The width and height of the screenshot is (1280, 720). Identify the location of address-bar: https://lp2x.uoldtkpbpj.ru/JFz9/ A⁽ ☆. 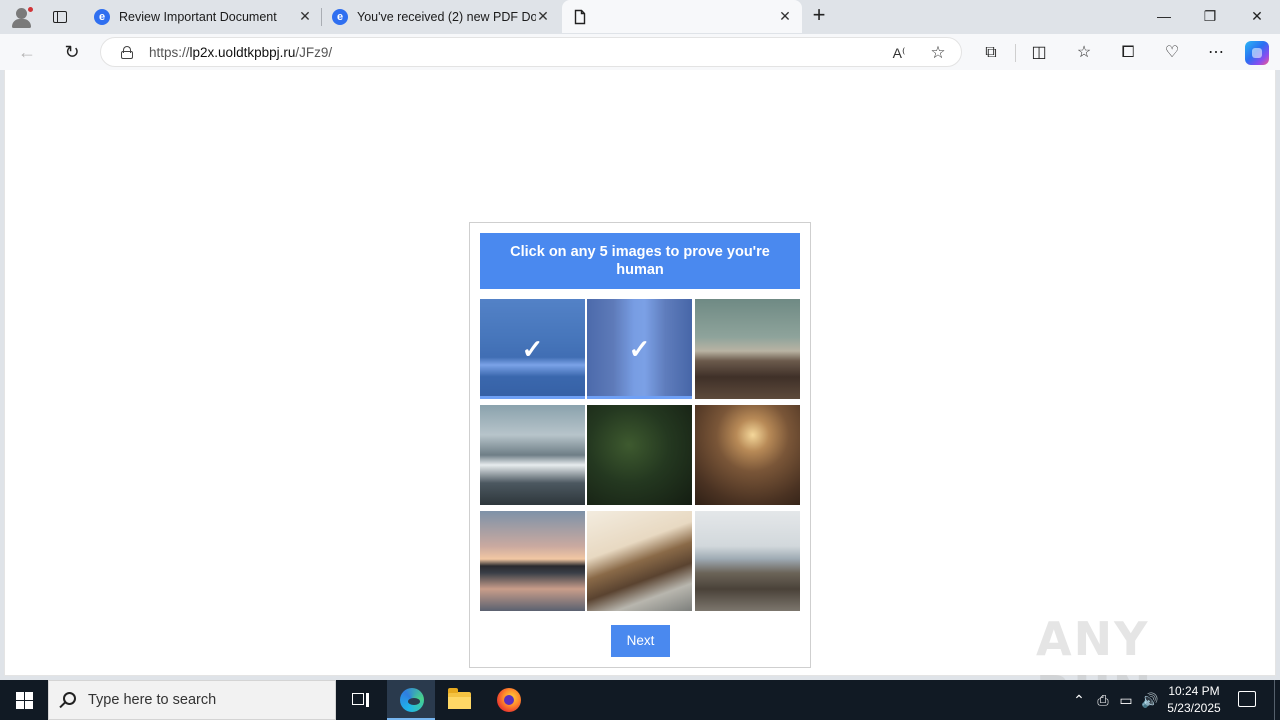
(531, 52).